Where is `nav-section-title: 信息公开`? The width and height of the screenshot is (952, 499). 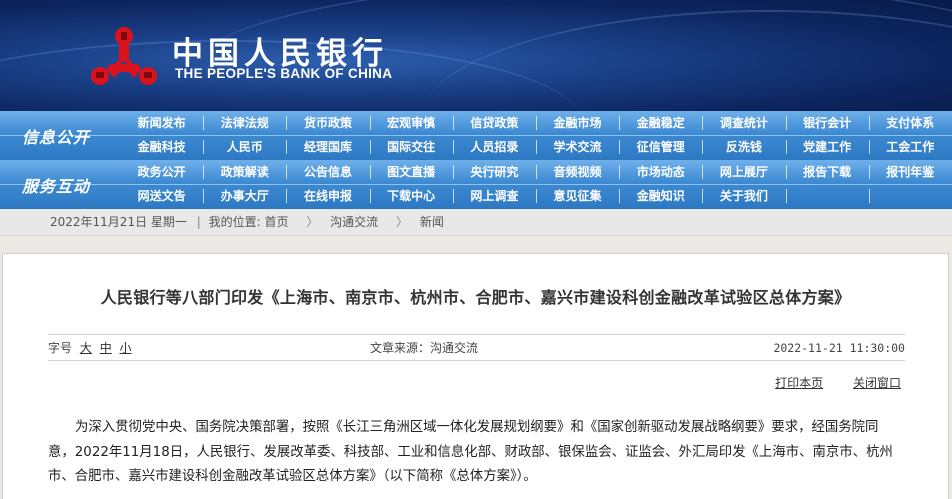 nav-section-title: 信息公开 is located at coordinates (55, 137).